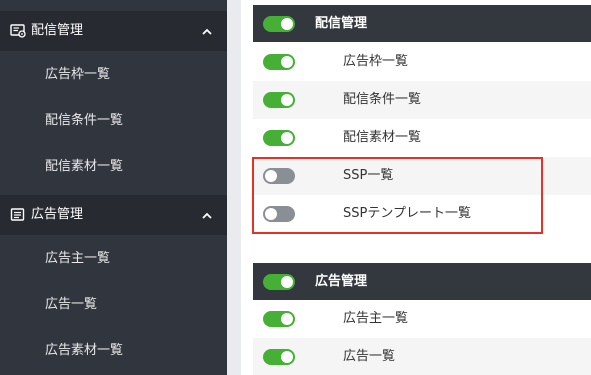 This screenshot has width=591, height=375. Describe the element at coordinates (57, 214) in the screenshot. I see `sidebar-group-label: 広告管理` at that location.